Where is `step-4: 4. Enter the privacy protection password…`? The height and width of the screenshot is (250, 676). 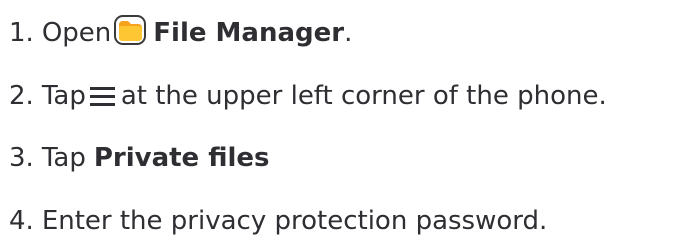 step-4: 4. Enter the privacy protection password… is located at coordinates (278, 221).